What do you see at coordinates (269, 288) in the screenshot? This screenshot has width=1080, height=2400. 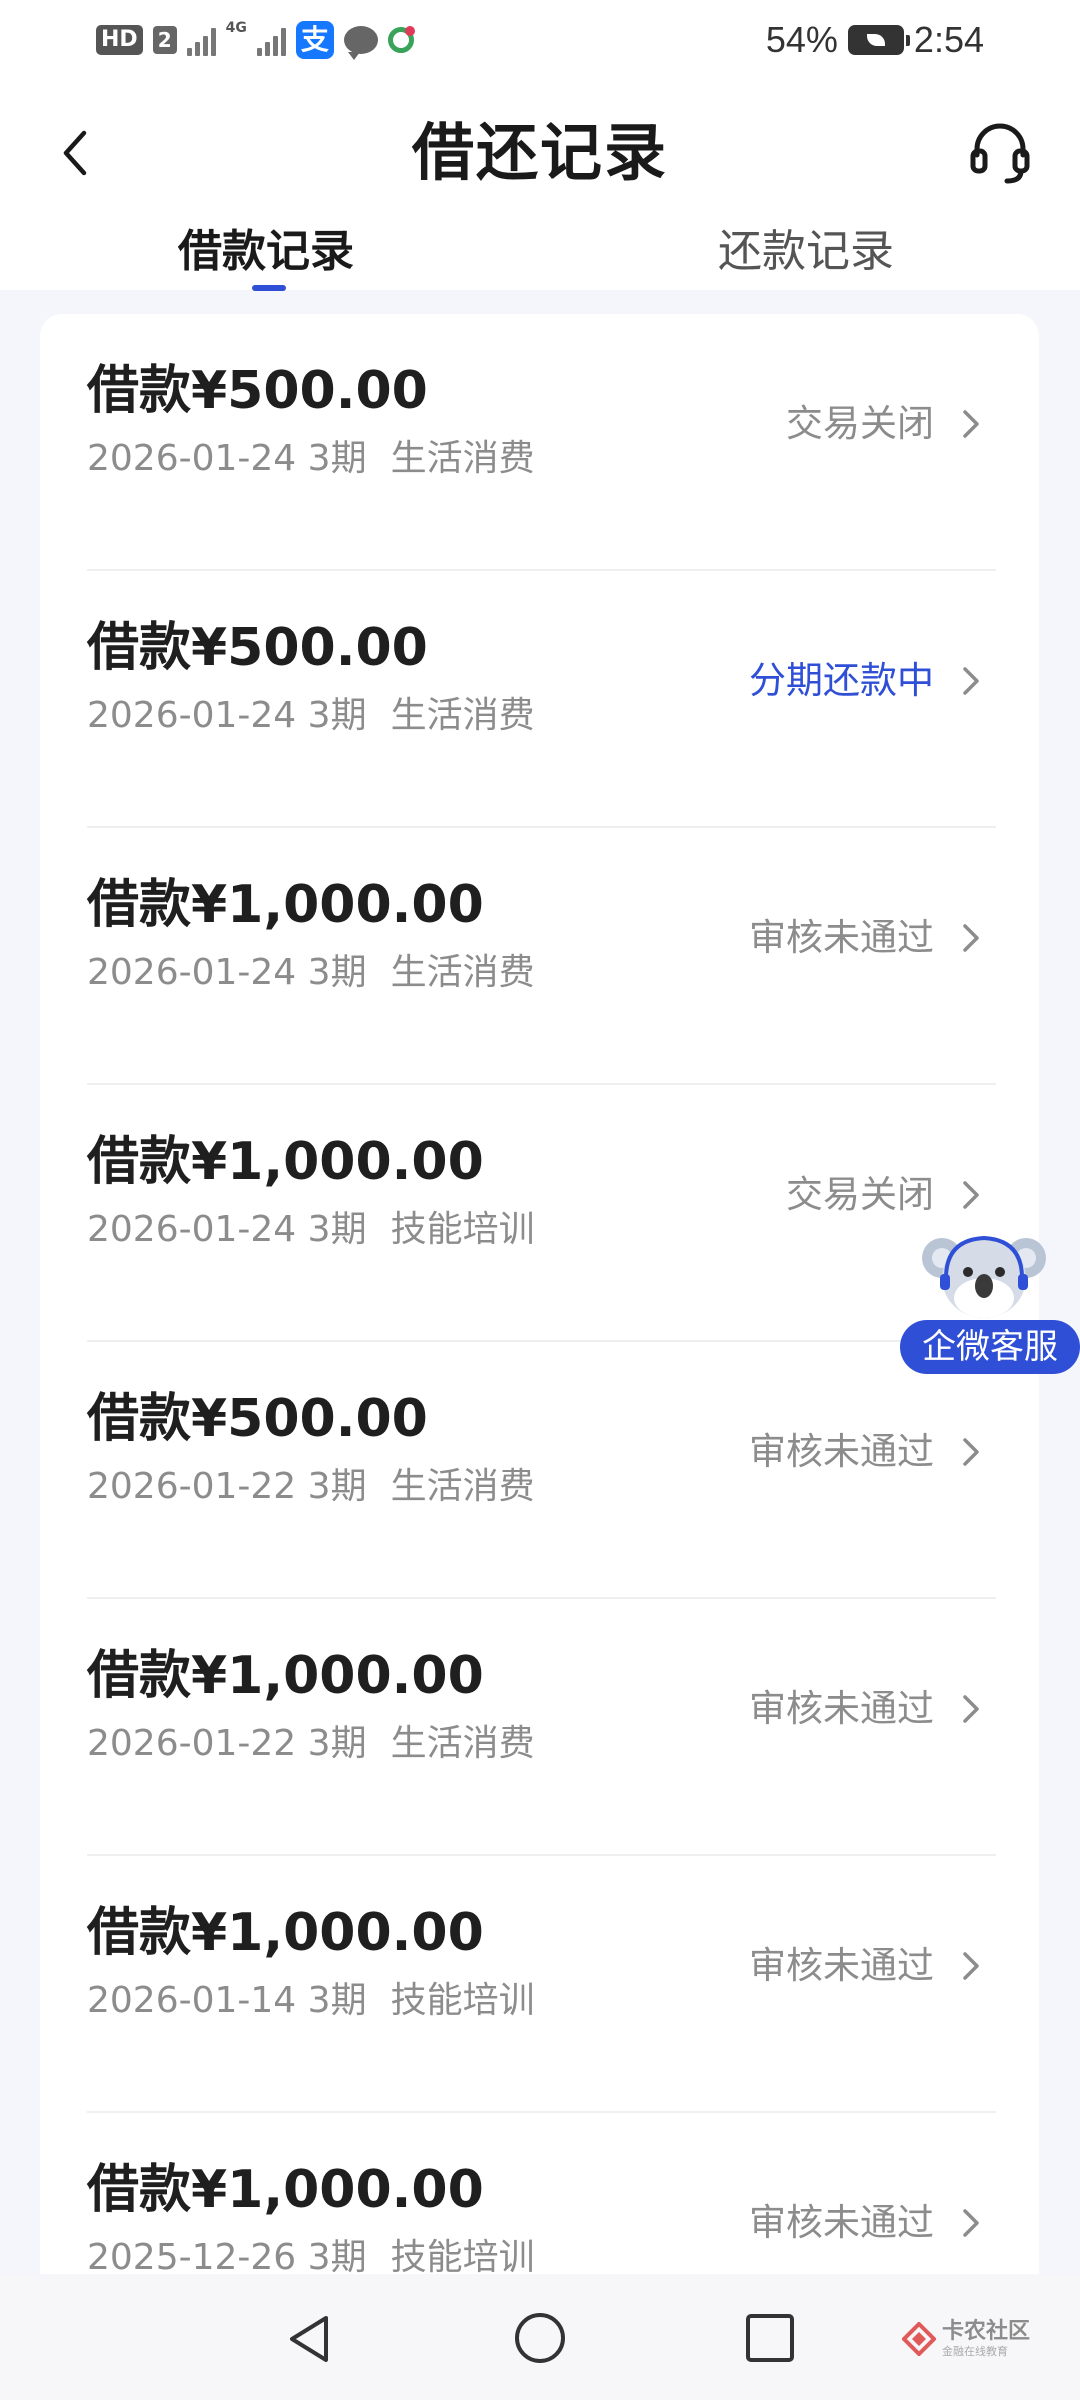 I see `active-tab-indicator` at bounding box center [269, 288].